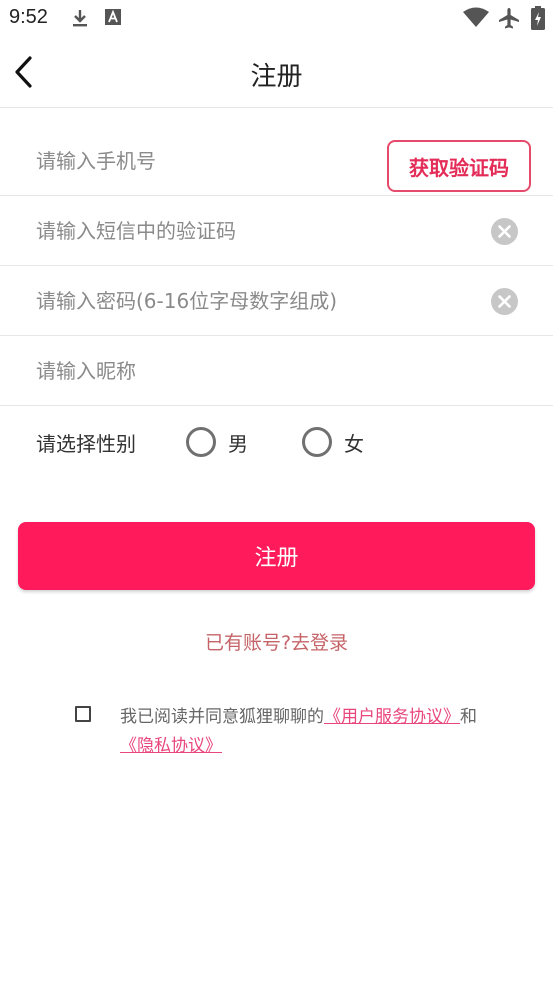 The height and width of the screenshot is (984, 553). I want to click on agreement-conjunction: 和, so click(468, 717).